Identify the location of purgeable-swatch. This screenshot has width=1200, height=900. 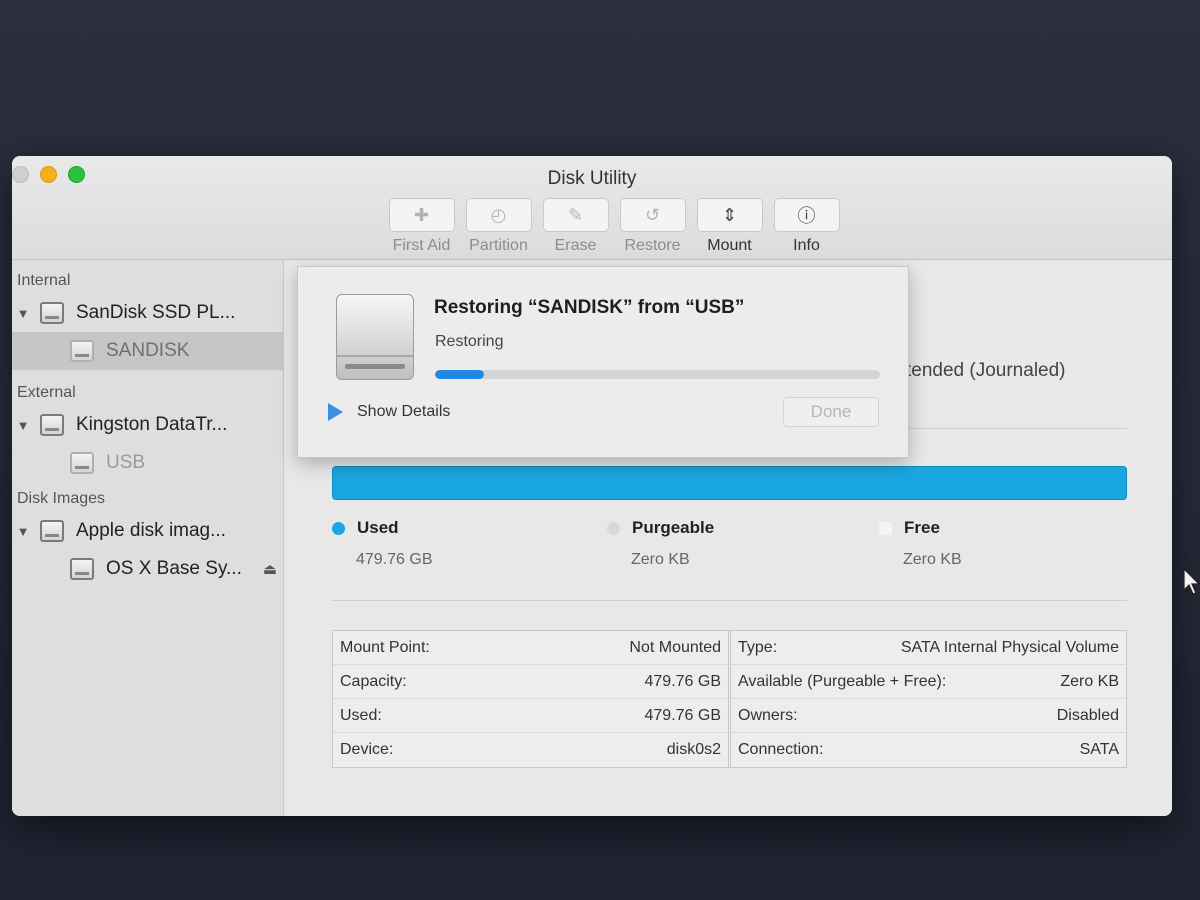
(613, 528).